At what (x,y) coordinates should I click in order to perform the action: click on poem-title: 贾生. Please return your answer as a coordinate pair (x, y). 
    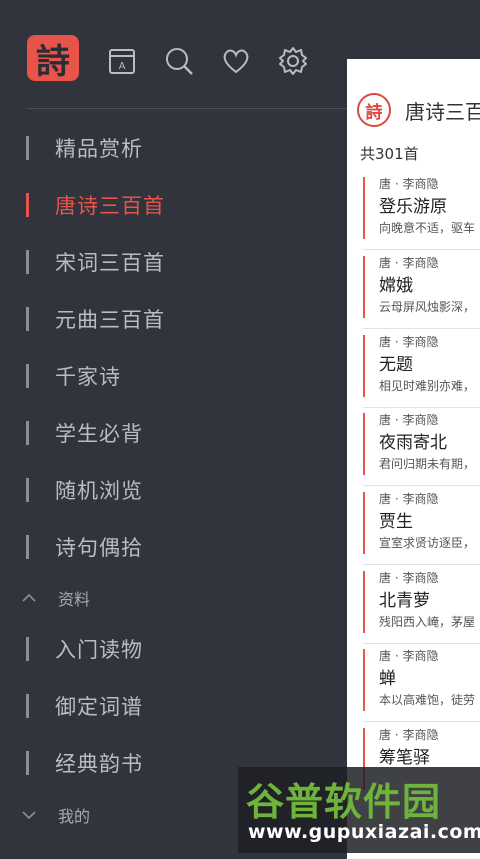
    Looking at the image, I should click on (396, 522).